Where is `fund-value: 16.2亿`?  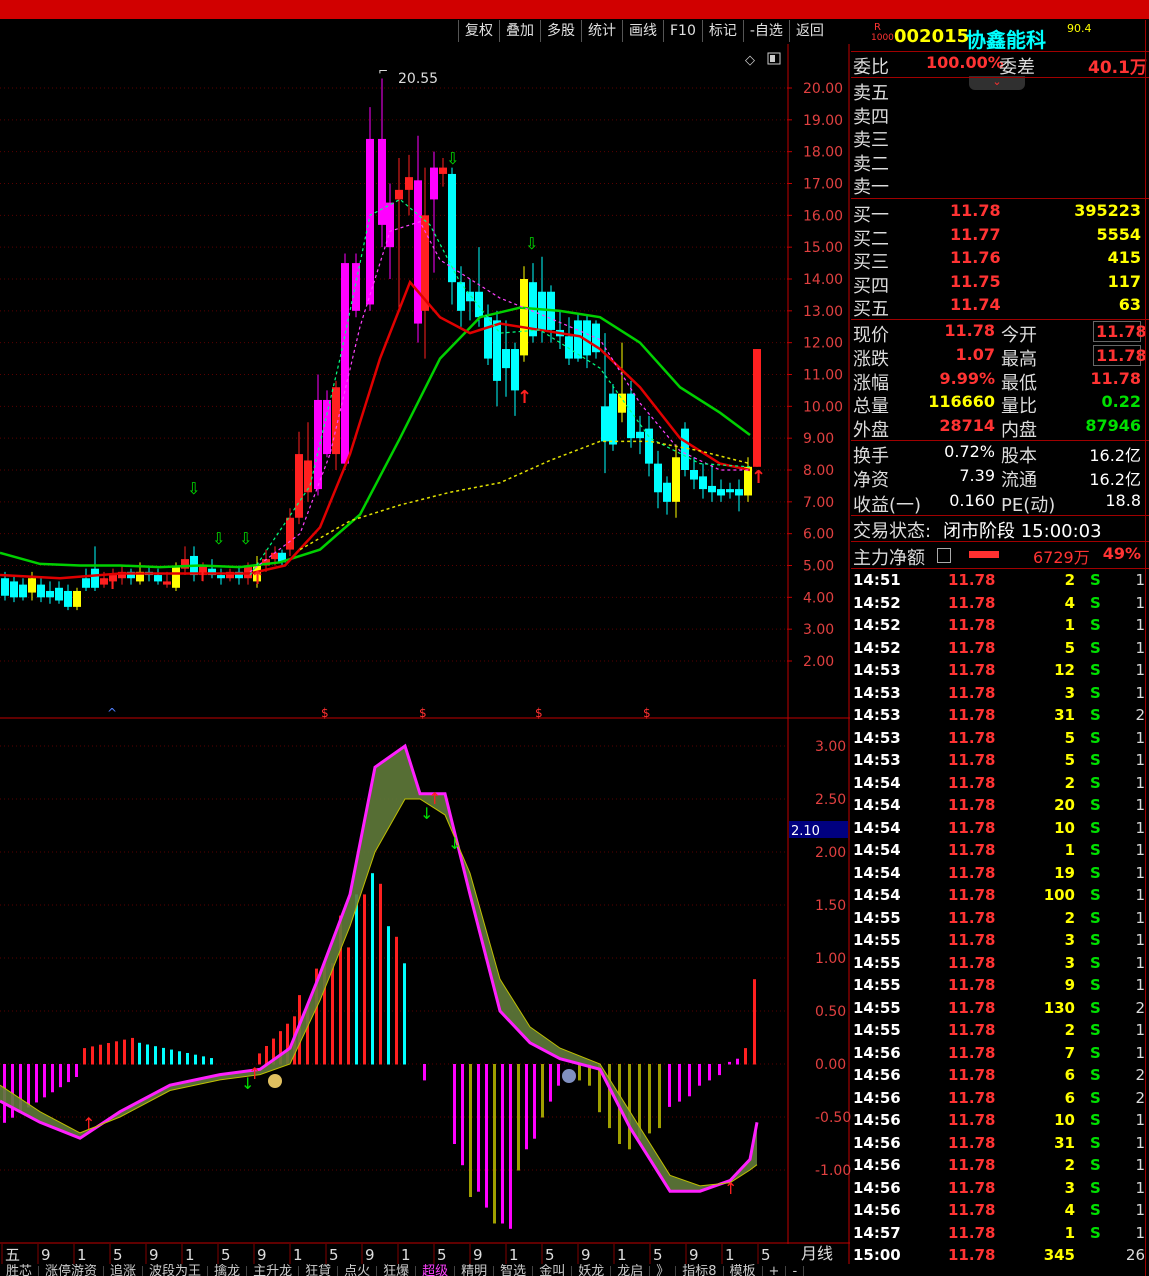
fund-value: 16.2亿 is located at coordinates (1115, 480).